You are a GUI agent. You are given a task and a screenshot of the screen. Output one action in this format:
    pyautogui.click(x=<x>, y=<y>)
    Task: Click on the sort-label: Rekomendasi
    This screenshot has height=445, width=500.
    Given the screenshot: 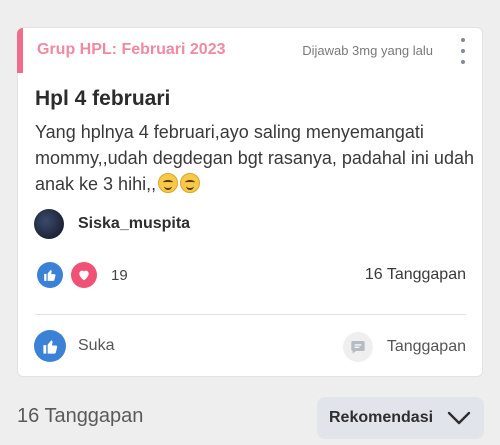 What is the action you would take?
    pyautogui.click(x=381, y=417)
    